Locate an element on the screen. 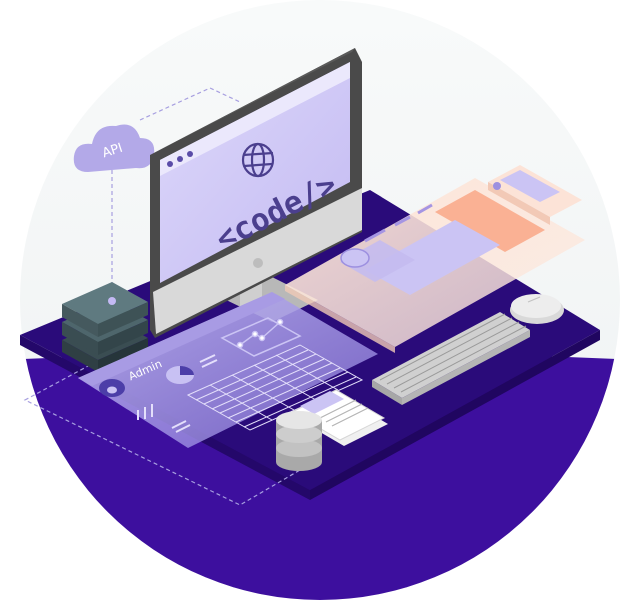 This screenshot has height=600, width=640. database-icon is located at coordinates (299, 441).